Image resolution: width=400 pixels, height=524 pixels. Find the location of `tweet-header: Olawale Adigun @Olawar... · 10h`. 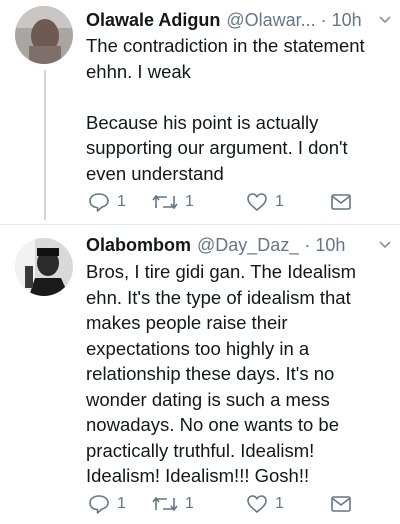

tweet-header: Olawale Adigun @Olawar... · 10h is located at coordinates (239, 20).